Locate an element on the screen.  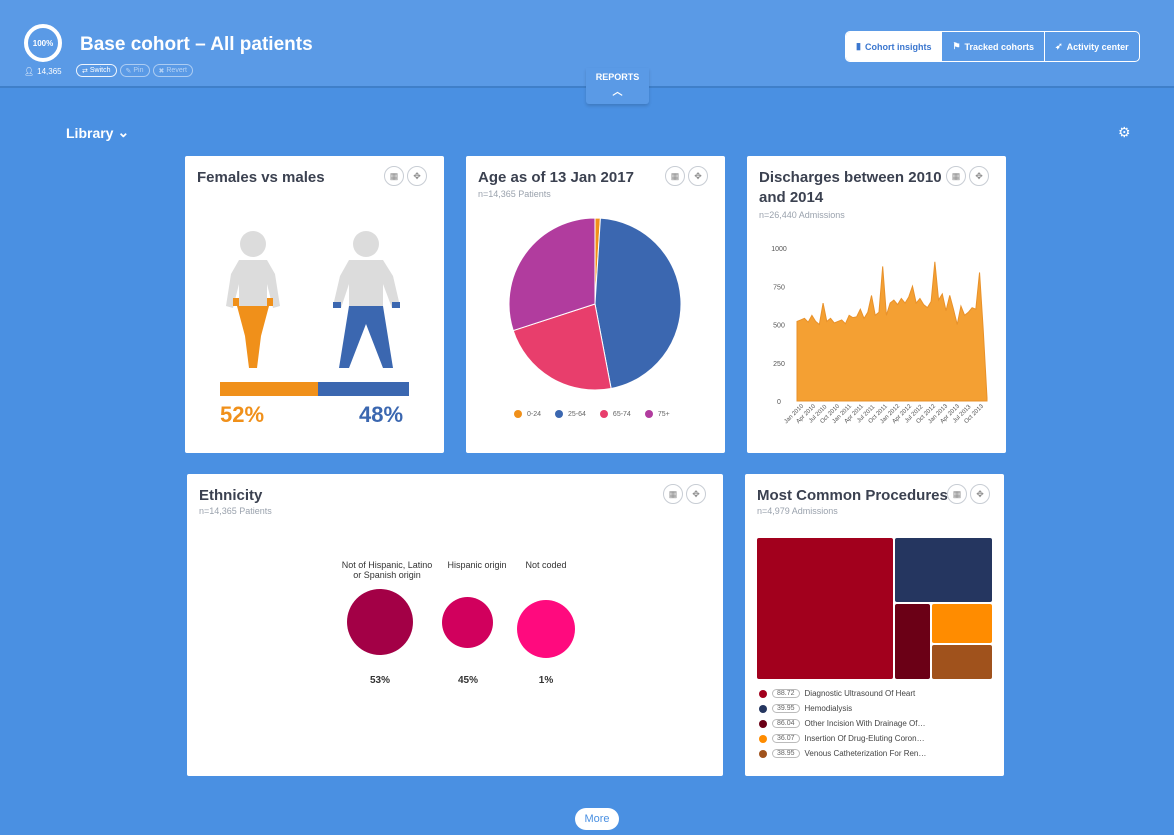
procedure-code: 39.95 is located at coordinates (786, 708).